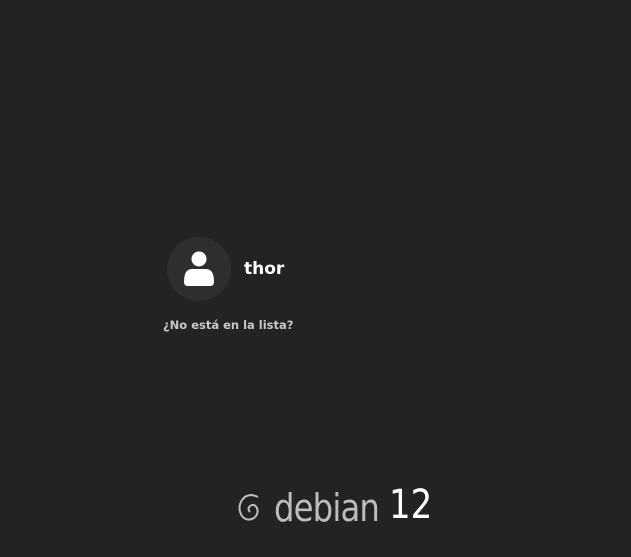 The height and width of the screenshot is (557, 631). What do you see at coordinates (327, 508) in the screenshot?
I see `logo-text: debian` at bounding box center [327, 508].